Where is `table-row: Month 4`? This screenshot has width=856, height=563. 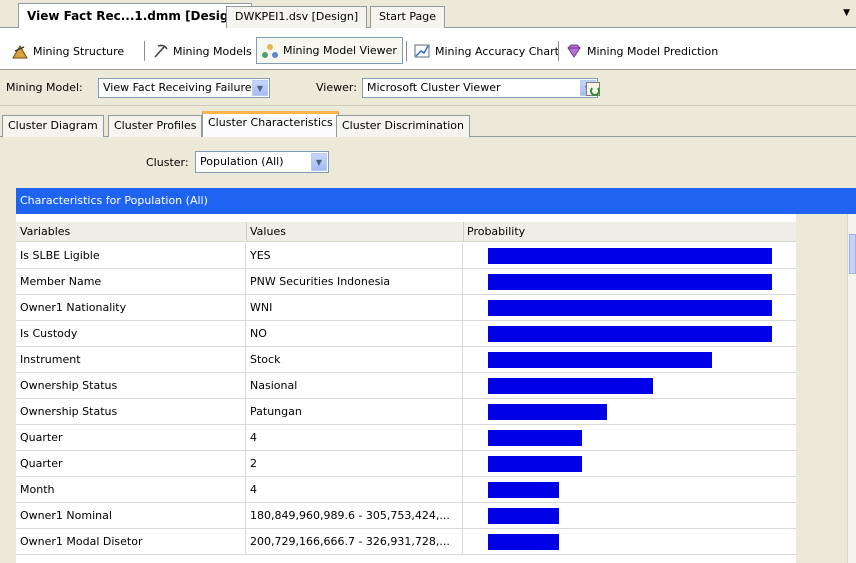
table-row: Month 4 is located at coordinates (406, 490).